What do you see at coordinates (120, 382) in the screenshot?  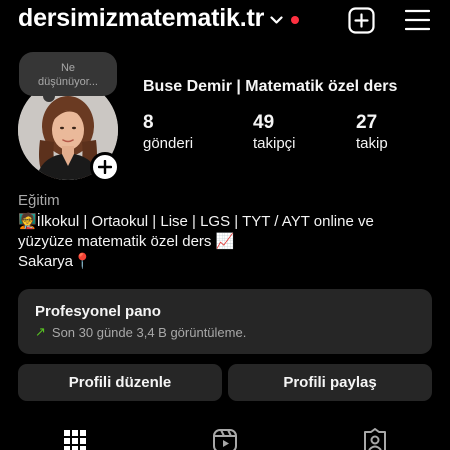 I see `edit-profile-button: Profili düzenle` at bounding box center [120, 382].